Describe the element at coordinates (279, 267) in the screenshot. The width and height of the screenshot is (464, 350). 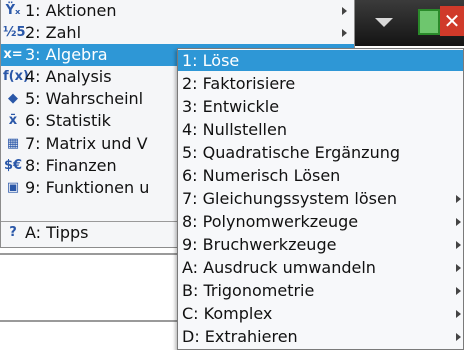
I see `submenu-item-label: A: Ausdruck umwandeln` at that location.